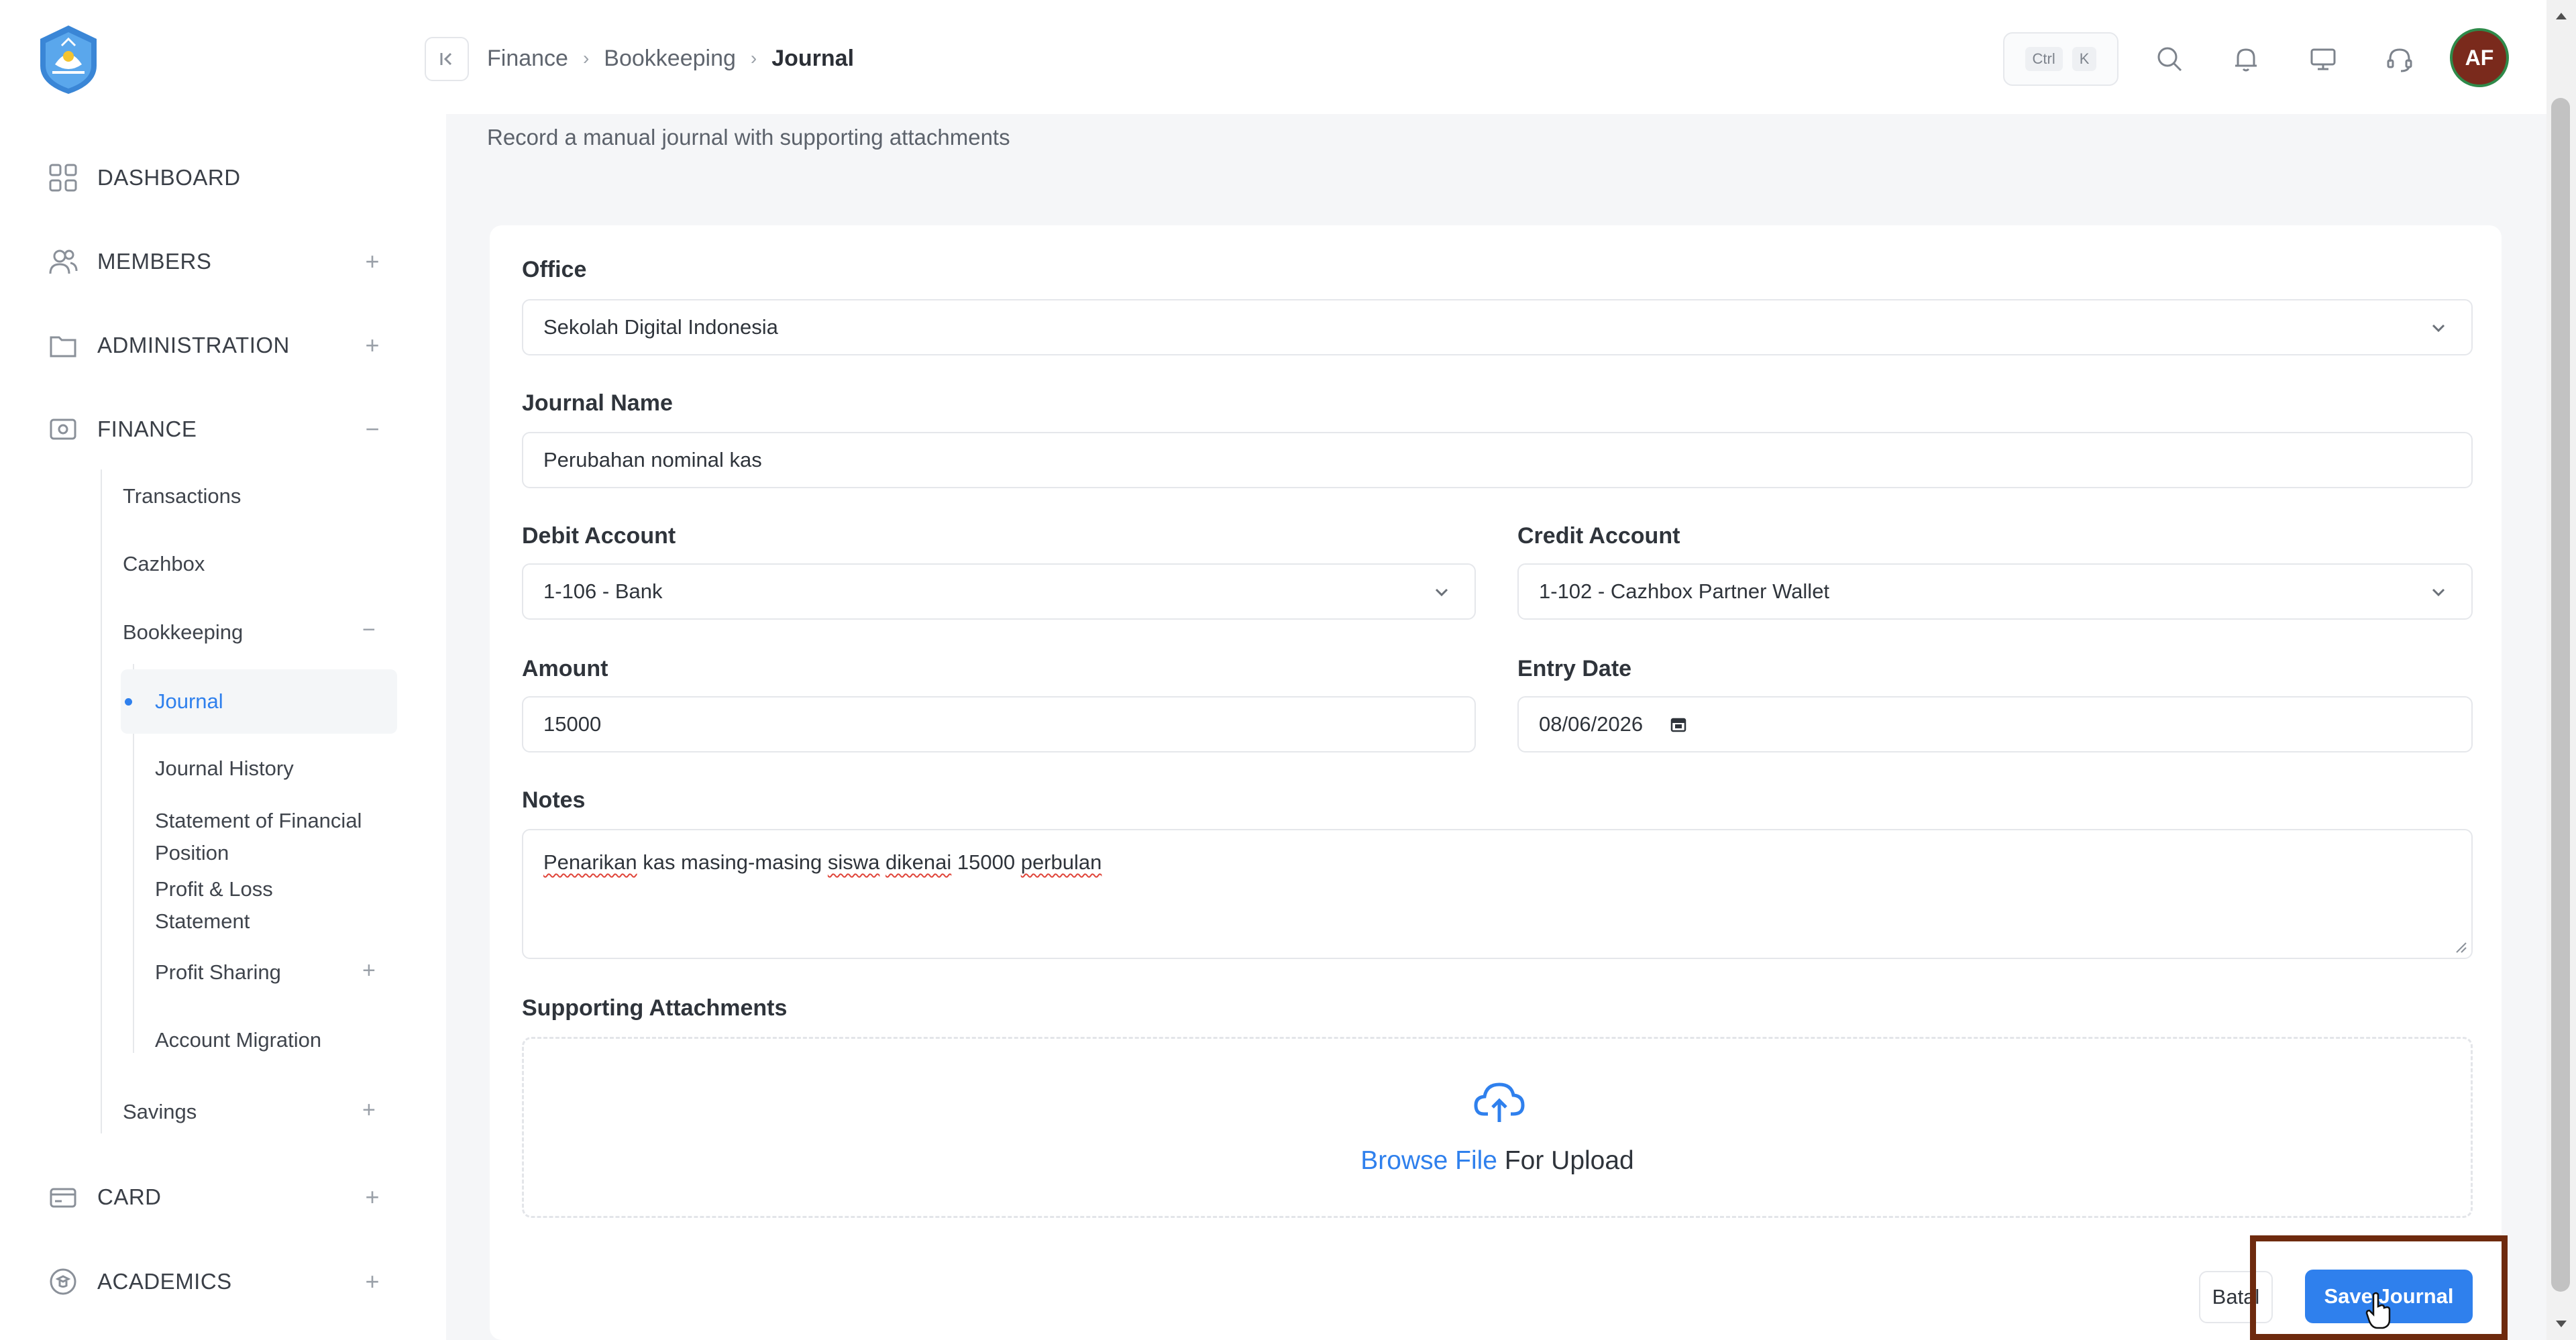 This screenshot has height=1340, width=2576. Describe the element at coordinates (527, 59) in the screenshot. I see `breadcrumb-finance: Finance` at that location.